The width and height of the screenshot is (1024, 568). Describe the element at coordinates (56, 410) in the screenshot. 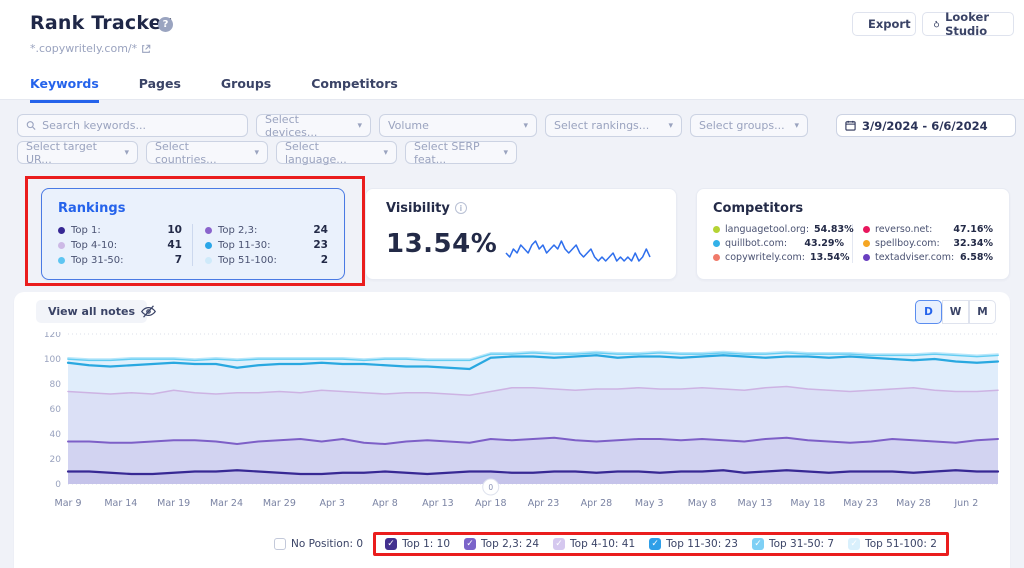

I see `svg-text: 60` at that location.